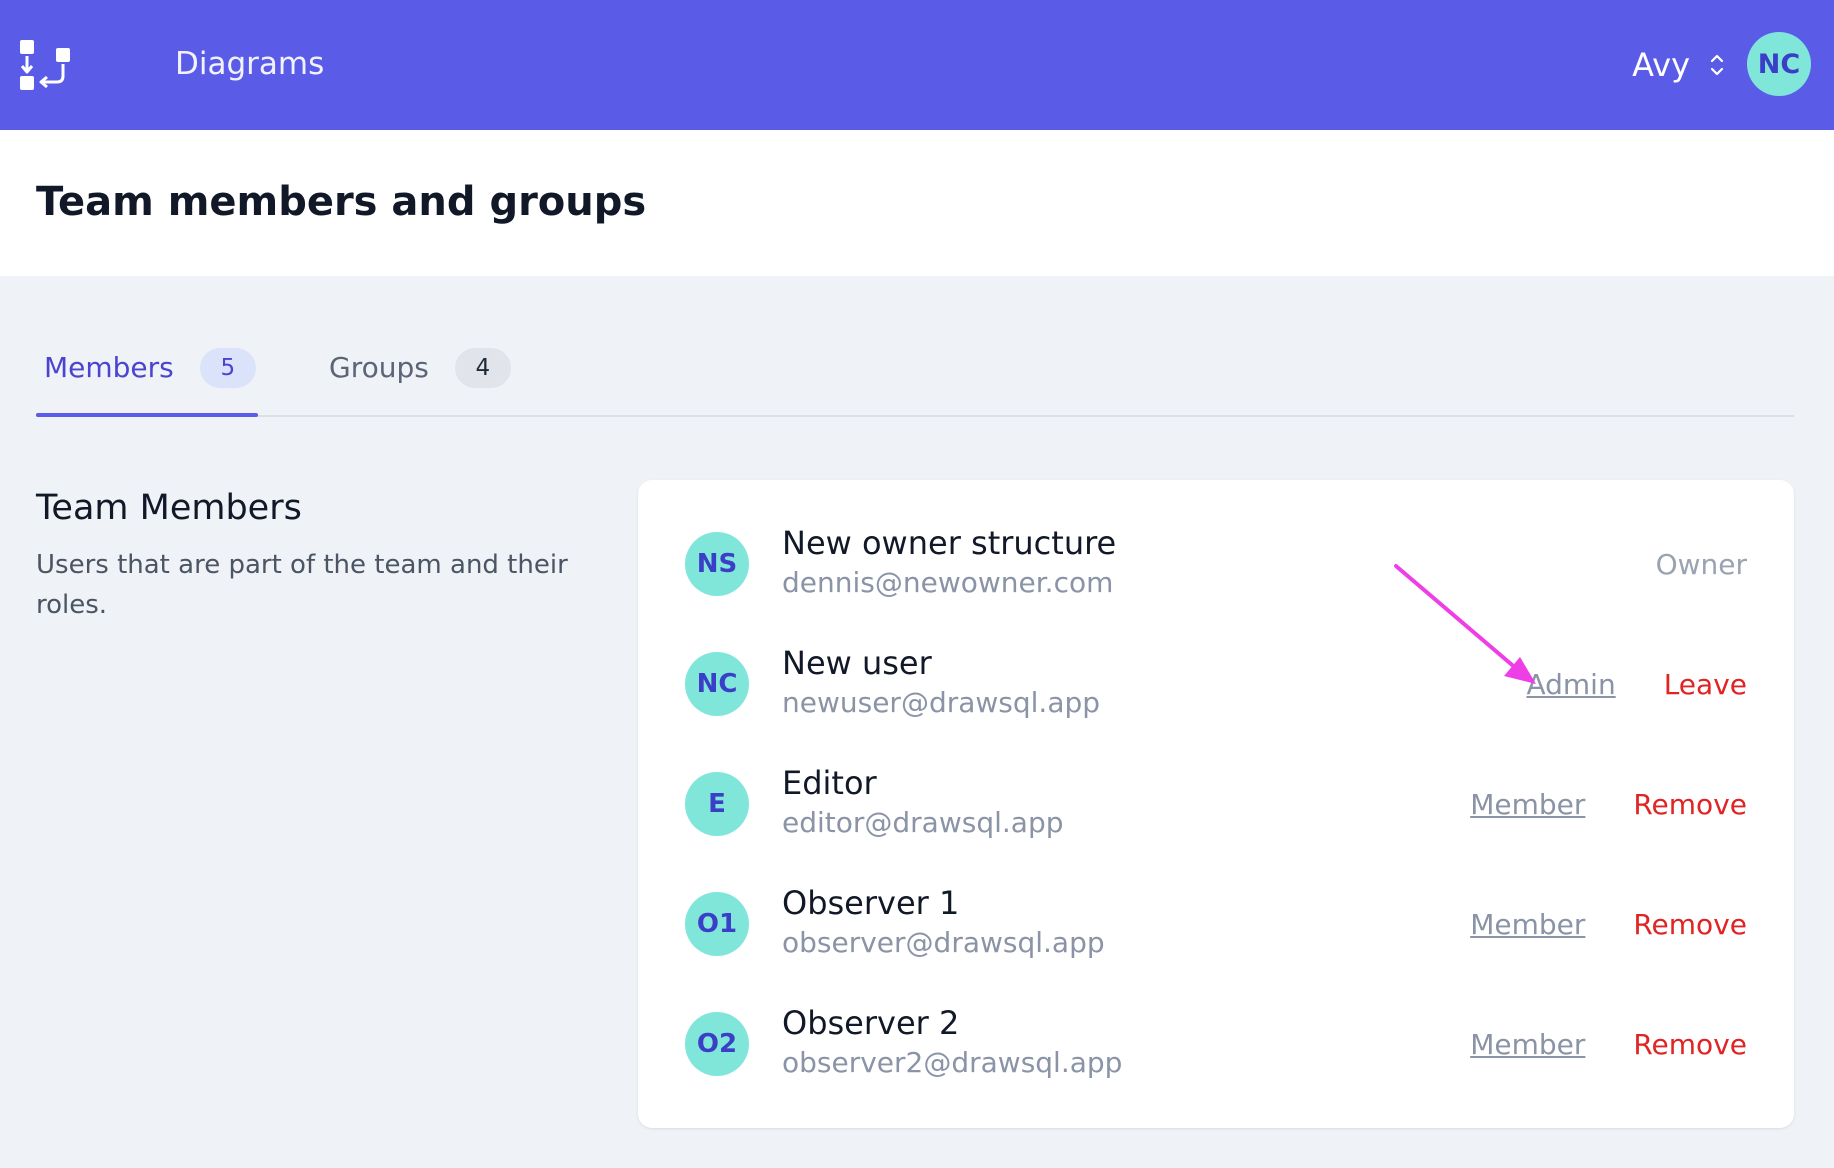 The image size is (1834, 1168). Describe the element at coordinates (1661, 65) in the screenshot. I see `team-name: Avy` at that location.